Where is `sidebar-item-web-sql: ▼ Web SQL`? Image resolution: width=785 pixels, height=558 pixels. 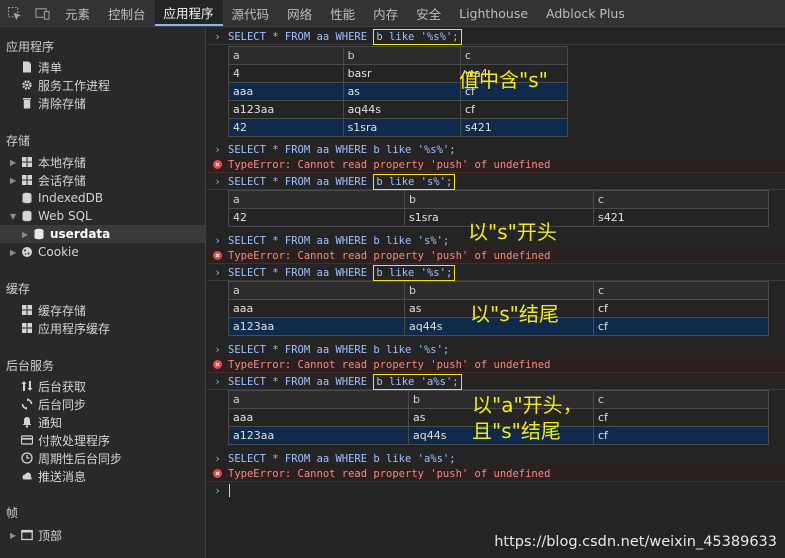 sidebar-item-web-sql: ▼ Web SQL is located at coordinates (51, 216).